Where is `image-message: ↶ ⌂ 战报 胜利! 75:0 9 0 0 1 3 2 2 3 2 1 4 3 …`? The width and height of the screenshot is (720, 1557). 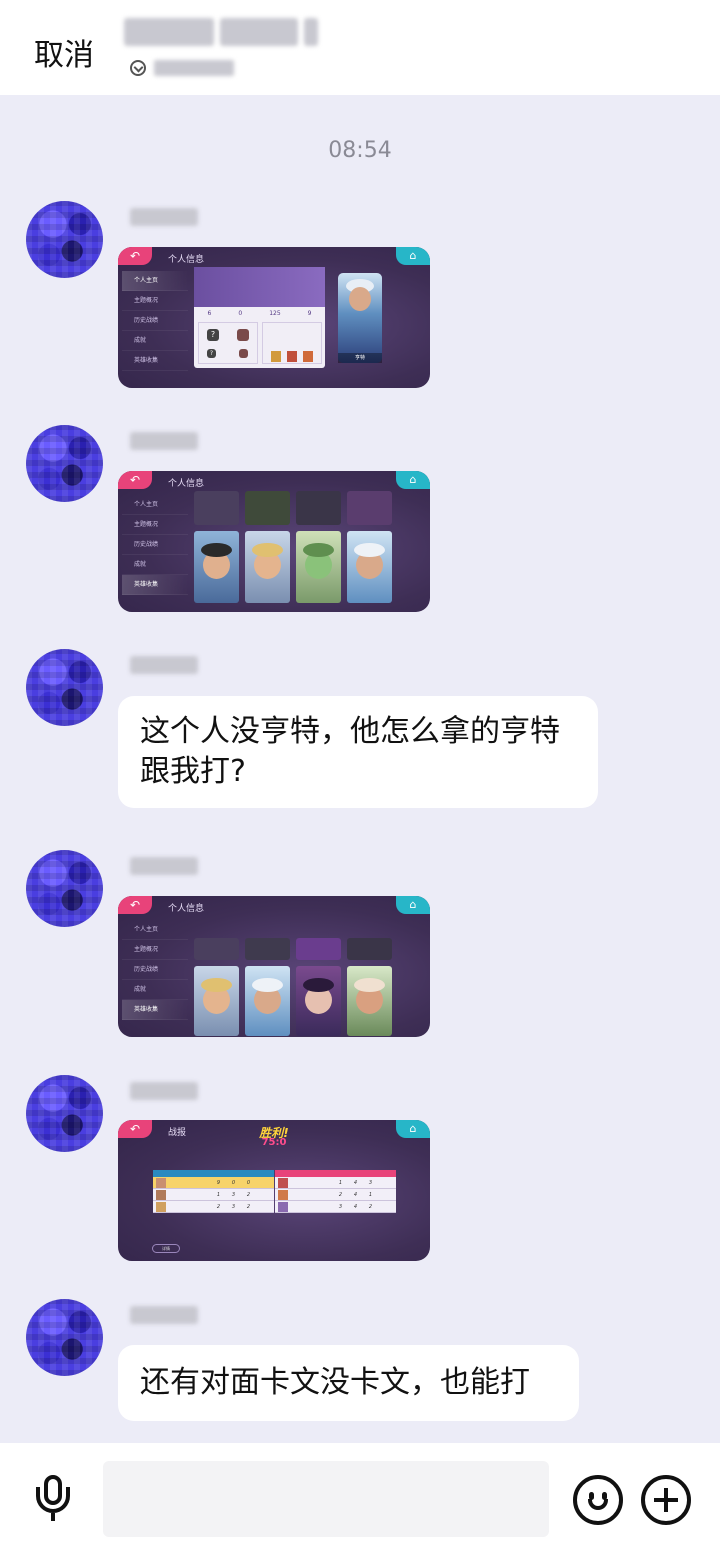
image-message: ↶ ⌂ 战报 胜利! 75:0 9 0 0 1 3 2 2 3 2 1 4 3 … is located at coordinates (274, 1190).